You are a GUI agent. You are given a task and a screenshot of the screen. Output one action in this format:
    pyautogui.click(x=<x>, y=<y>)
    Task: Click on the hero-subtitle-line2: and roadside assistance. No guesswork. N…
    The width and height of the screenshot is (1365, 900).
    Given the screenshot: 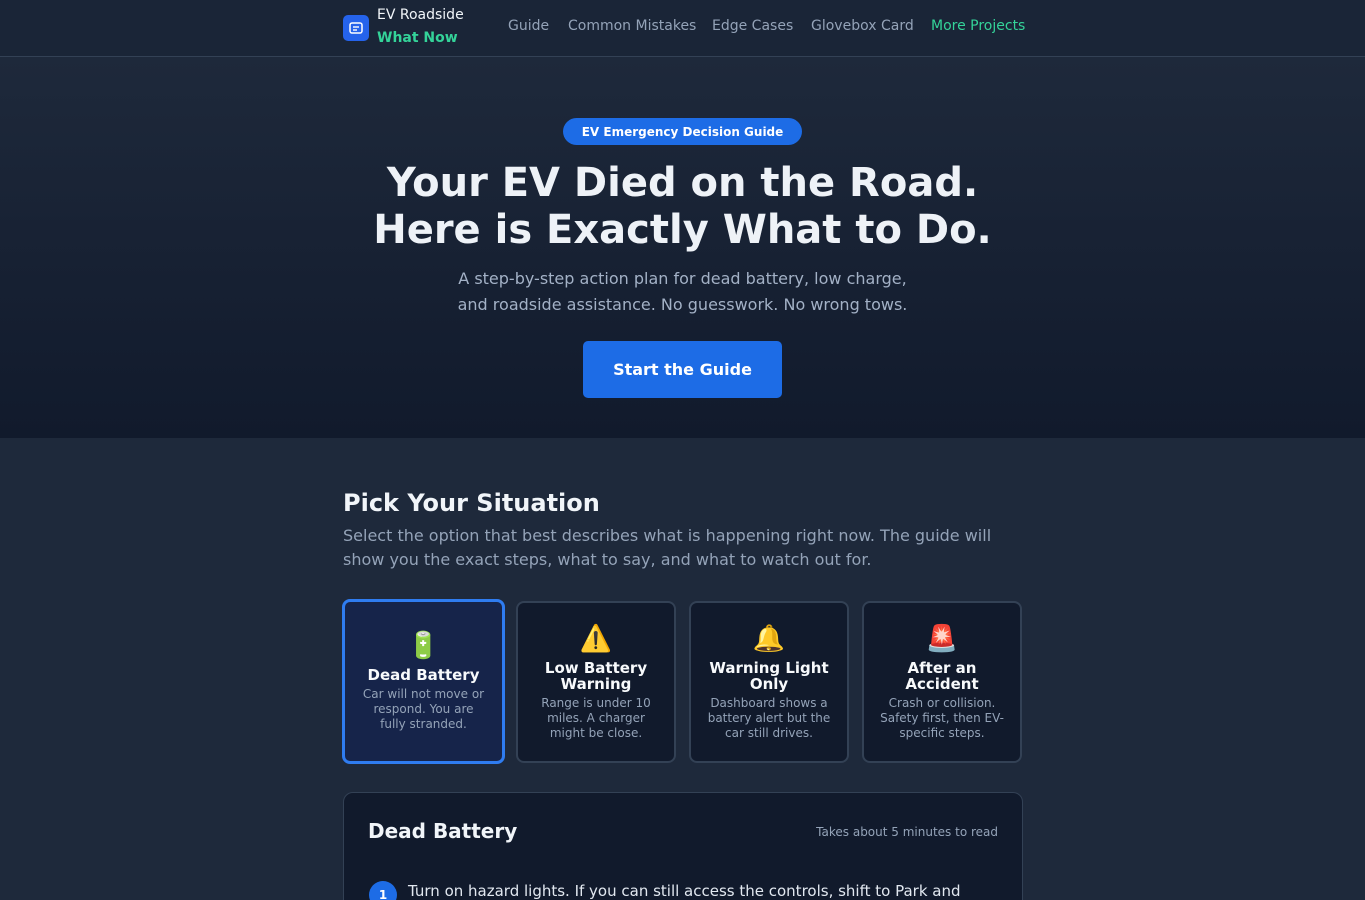 What is the action you would take?
    pyautogui.click(x=682, y=304)
    